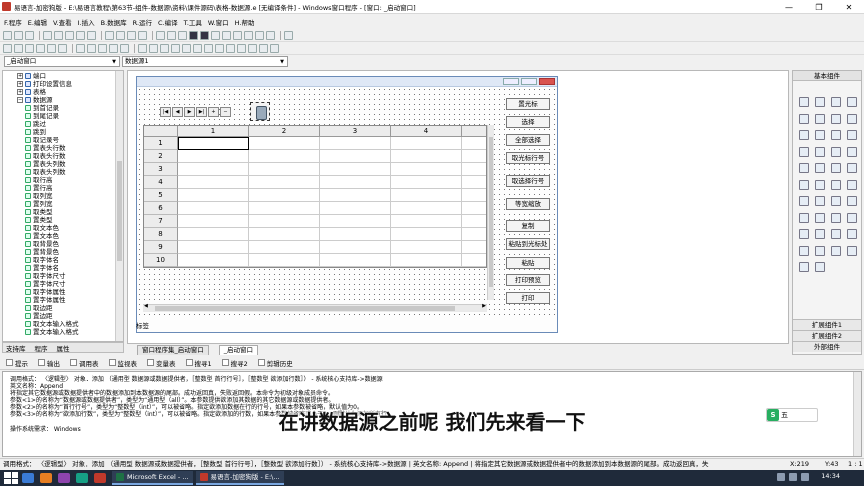  What do you see at coordinates (836, 217) in the screenshot?
I see `dial-component-icon` at bounding box center [836, 217].